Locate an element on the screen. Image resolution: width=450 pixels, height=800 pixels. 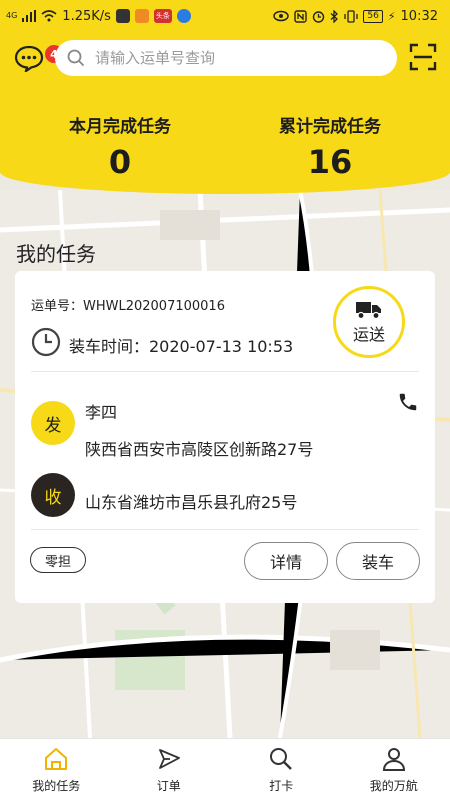
eye-icon is located at coordinates (281, 16).